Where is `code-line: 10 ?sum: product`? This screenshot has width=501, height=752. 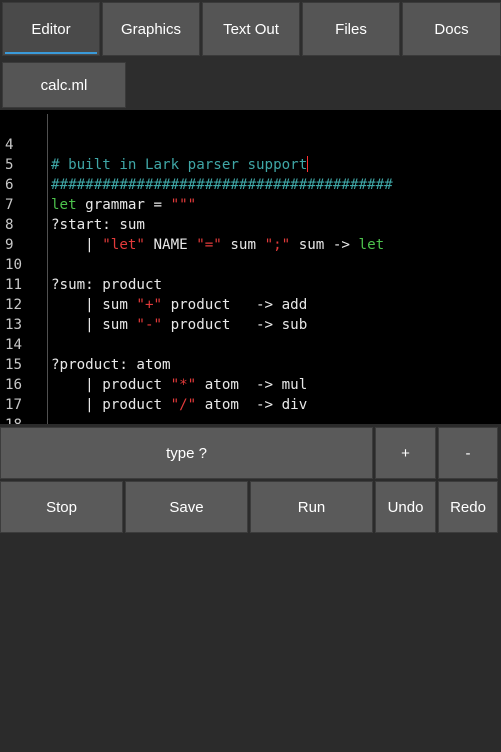 code-line: 10 ?sum: product is located at coordinates (250, 264).